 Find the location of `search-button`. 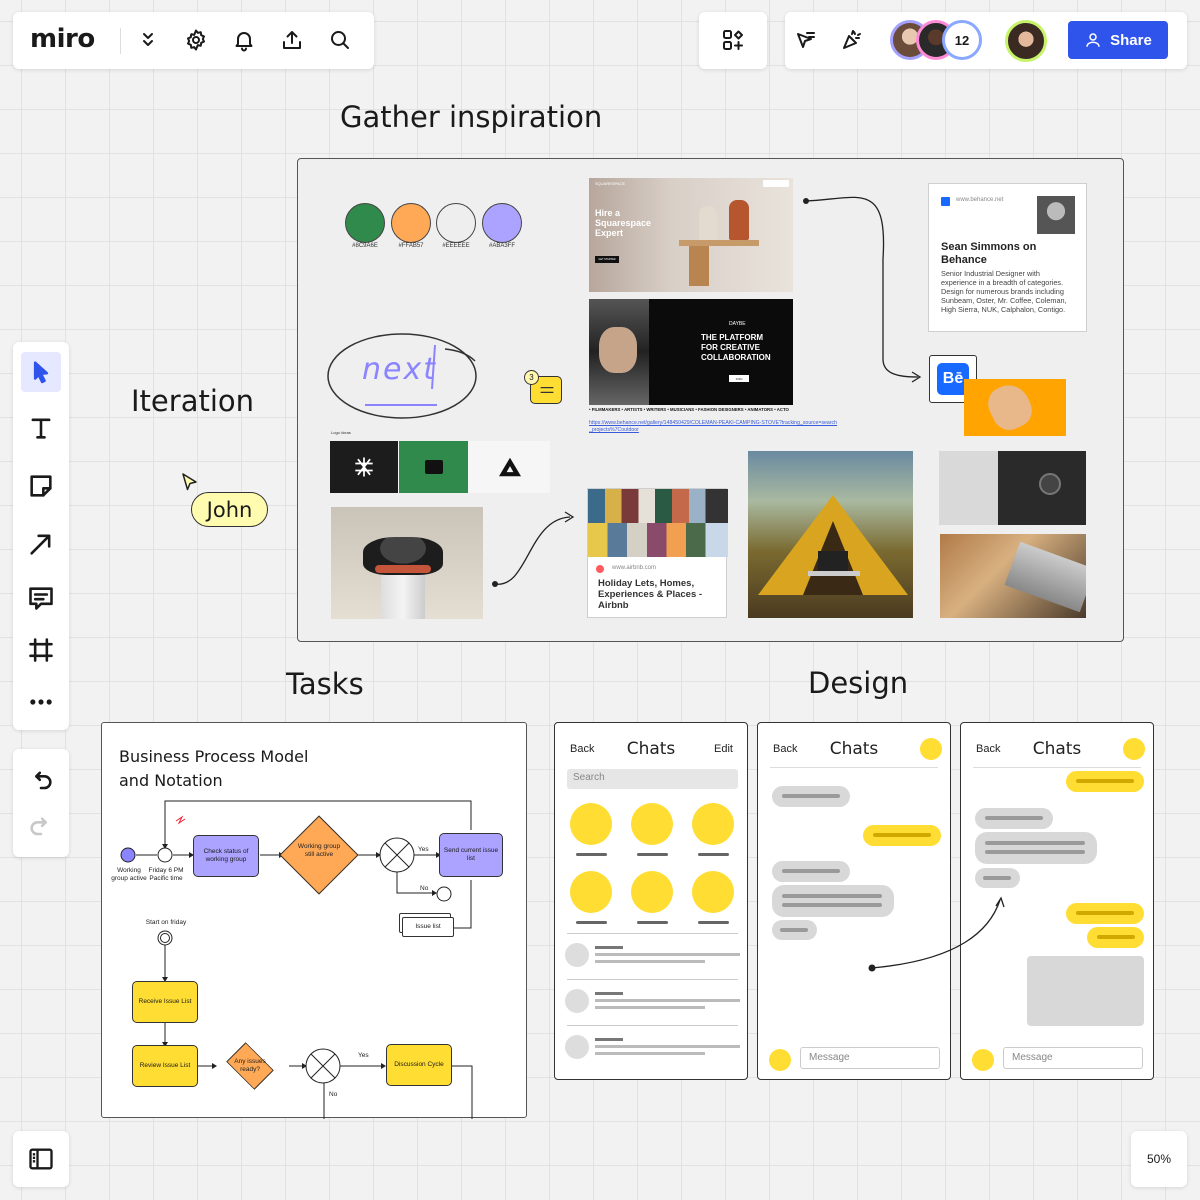

search-button is located at coordinates (340, 40).